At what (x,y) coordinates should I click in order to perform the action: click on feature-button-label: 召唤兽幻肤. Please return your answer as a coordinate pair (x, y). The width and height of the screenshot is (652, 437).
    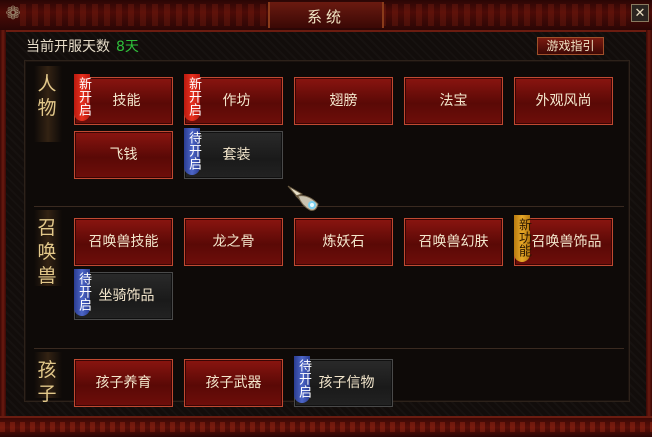
    Looking at the image, I should click on (453, 242).